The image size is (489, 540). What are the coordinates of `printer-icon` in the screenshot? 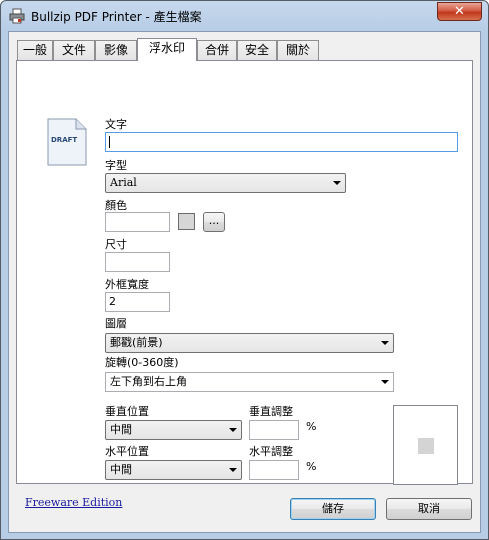 It's located at (17, 16).